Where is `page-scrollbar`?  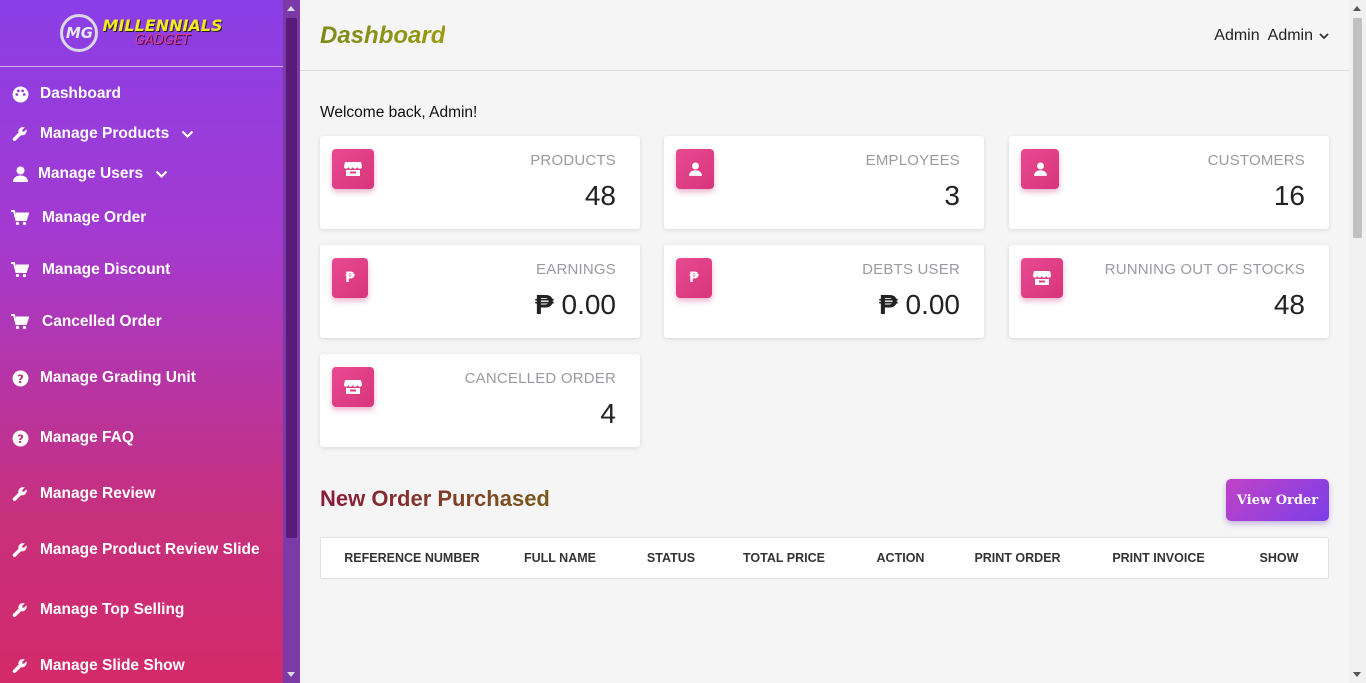
page-scrollbar is located at coordinates (1357, 341).